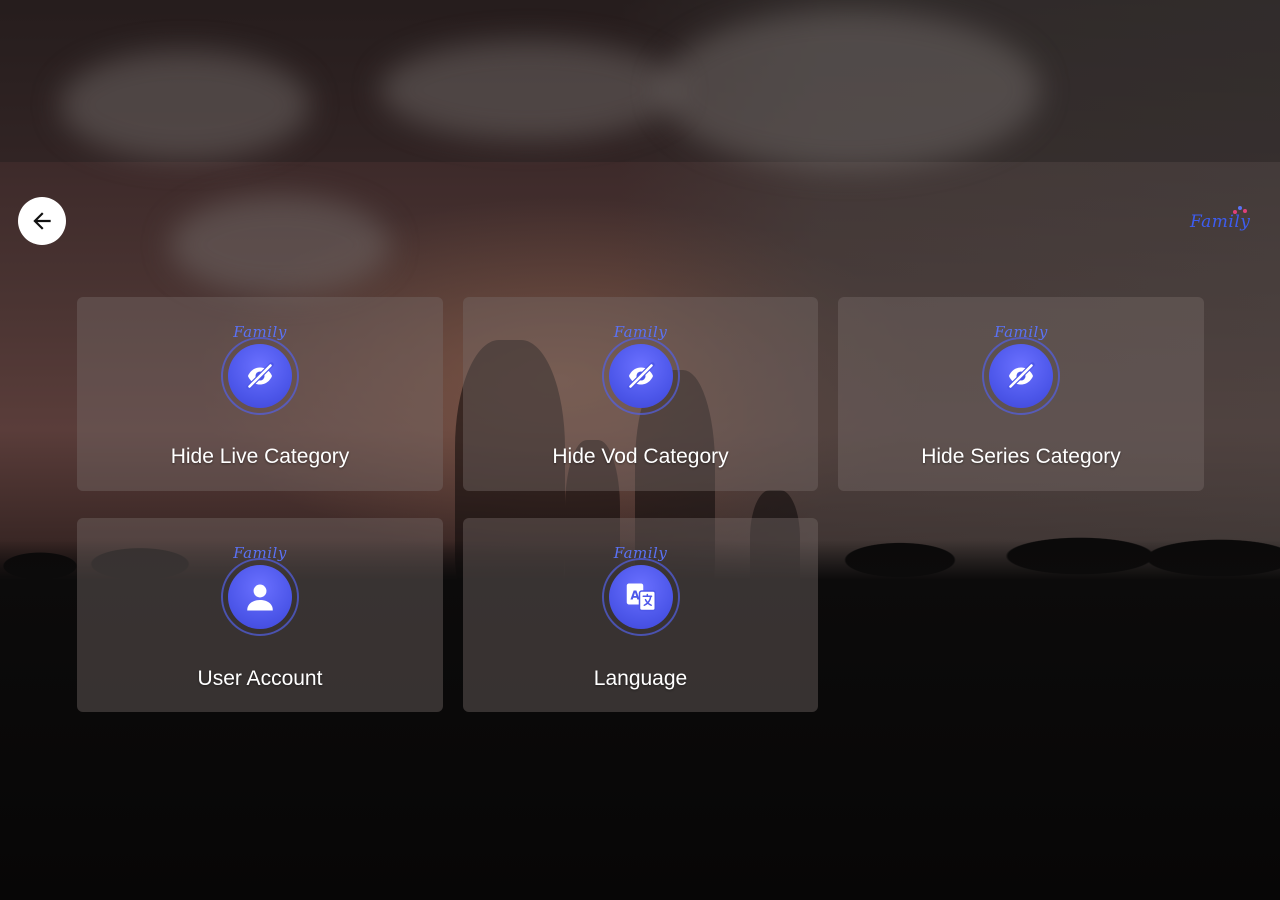 This screenshot has height=900, width=1280. I want to click on user-icon, so click(260, 597).